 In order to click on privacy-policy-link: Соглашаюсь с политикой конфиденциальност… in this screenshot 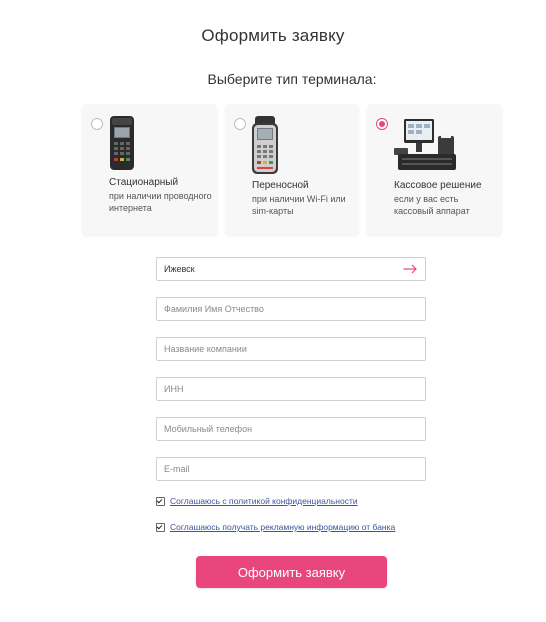, I will do `click(264, 501)`.